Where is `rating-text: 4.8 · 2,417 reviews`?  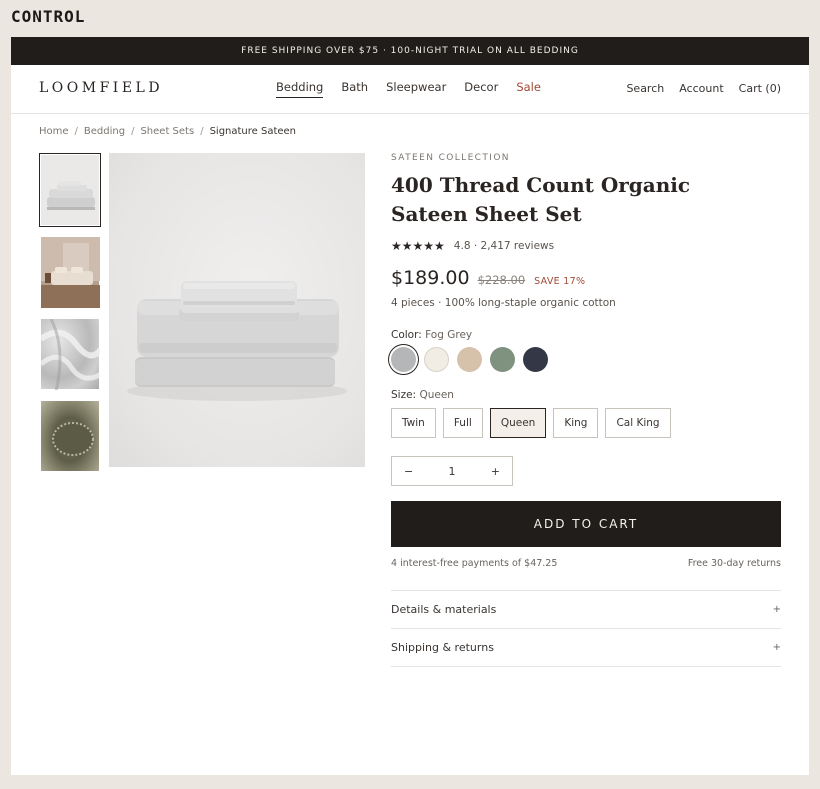
rating-text: 4.8 · 2,417 reviews is located at coordinates (504, 246).